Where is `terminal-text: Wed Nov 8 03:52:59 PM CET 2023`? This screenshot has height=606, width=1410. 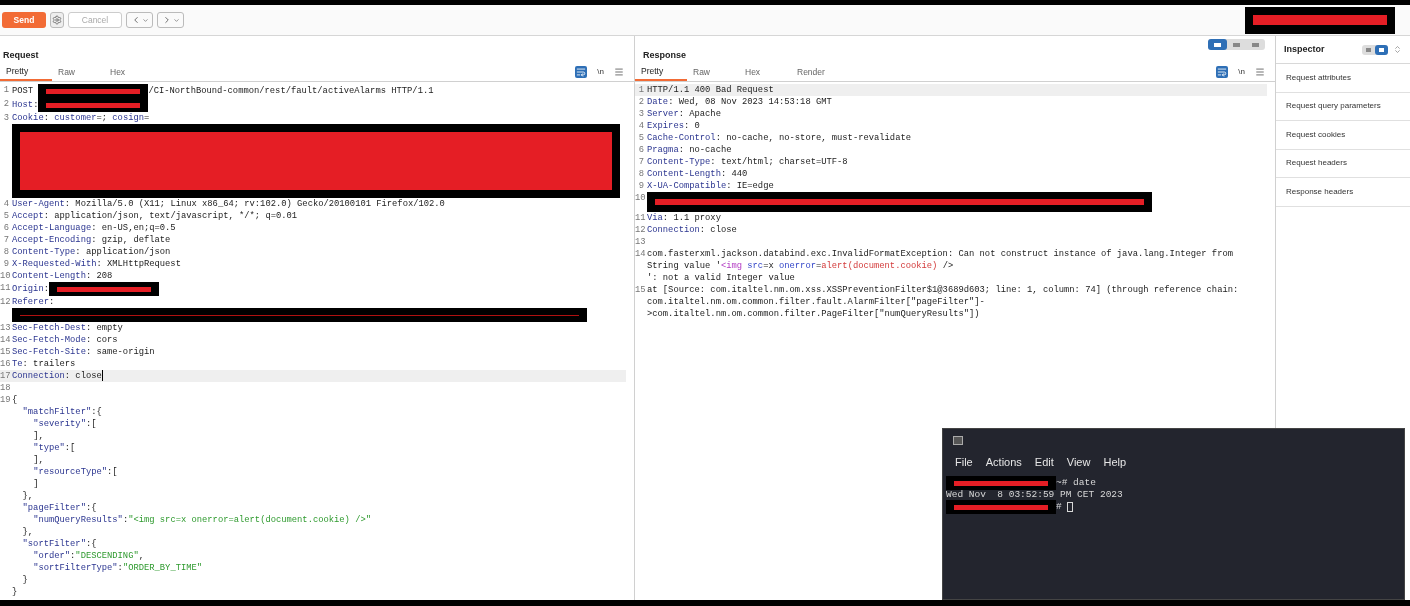 terminal-text: Wed Nov 8 03:52:59 PM CET 2023 is located at coordinates (1034, 495).